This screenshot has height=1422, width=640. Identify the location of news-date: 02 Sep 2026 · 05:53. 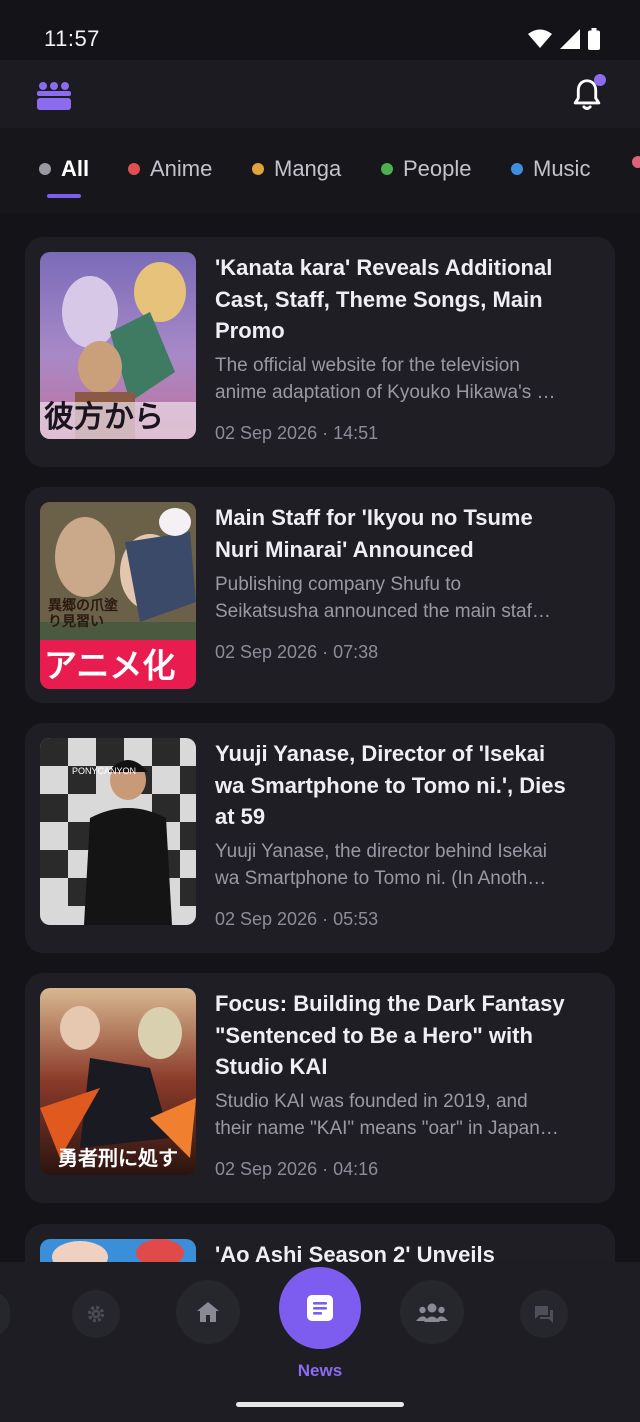
(297, 919).